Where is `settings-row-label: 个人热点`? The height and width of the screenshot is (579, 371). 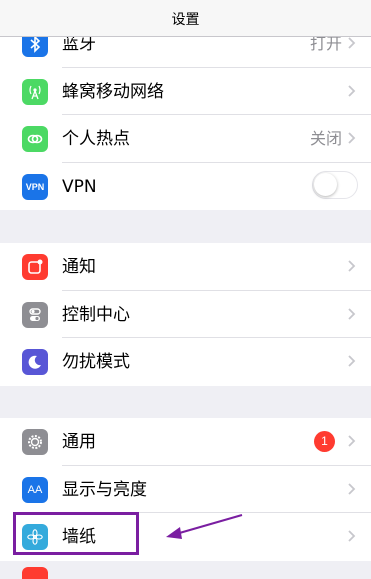
settings-row-label: 个人热点 is located at coordinates (96, 139).